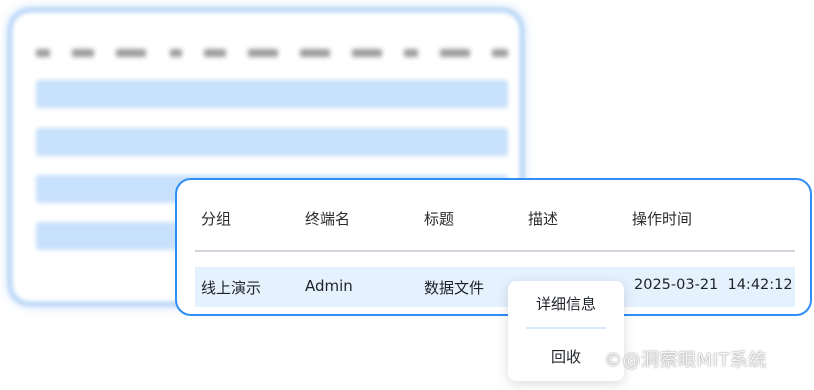  Describe the element at coordinates (543, 219) in the screenshot. I see `column-header-description: 描述` at that location.